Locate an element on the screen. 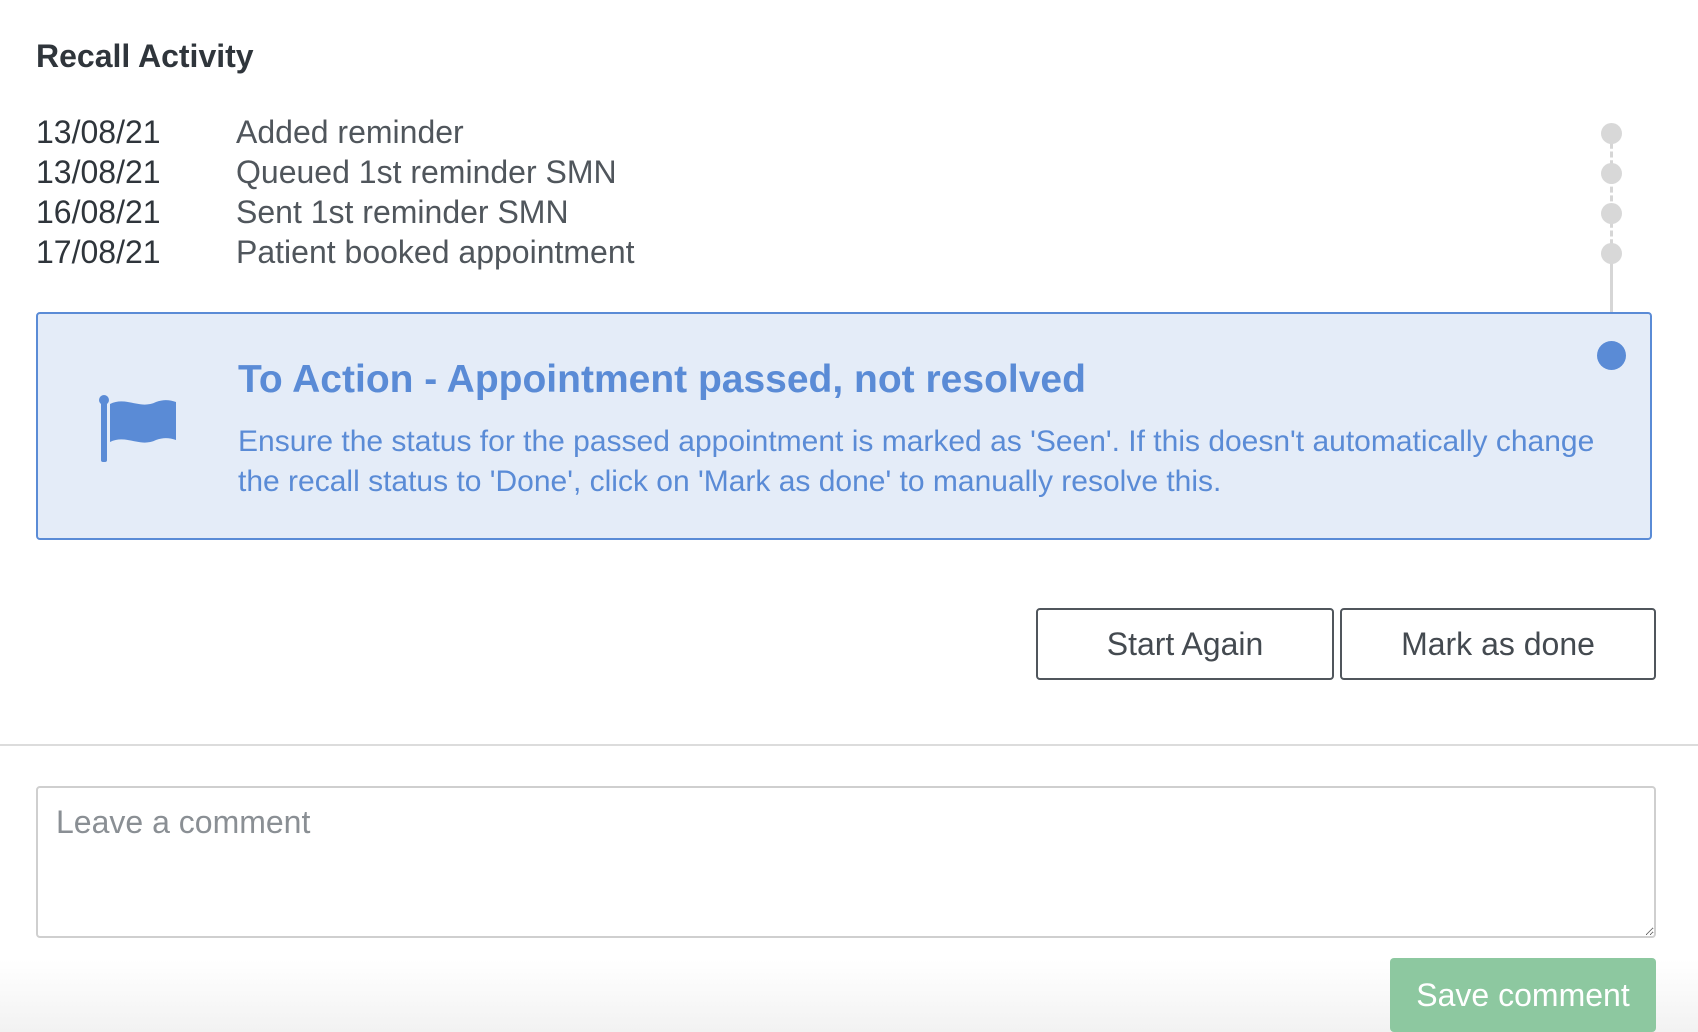 This screenshot has height=1032, width=1698. activity-row: 13/08/21 Added reminder is located at coordinates (335, 132).